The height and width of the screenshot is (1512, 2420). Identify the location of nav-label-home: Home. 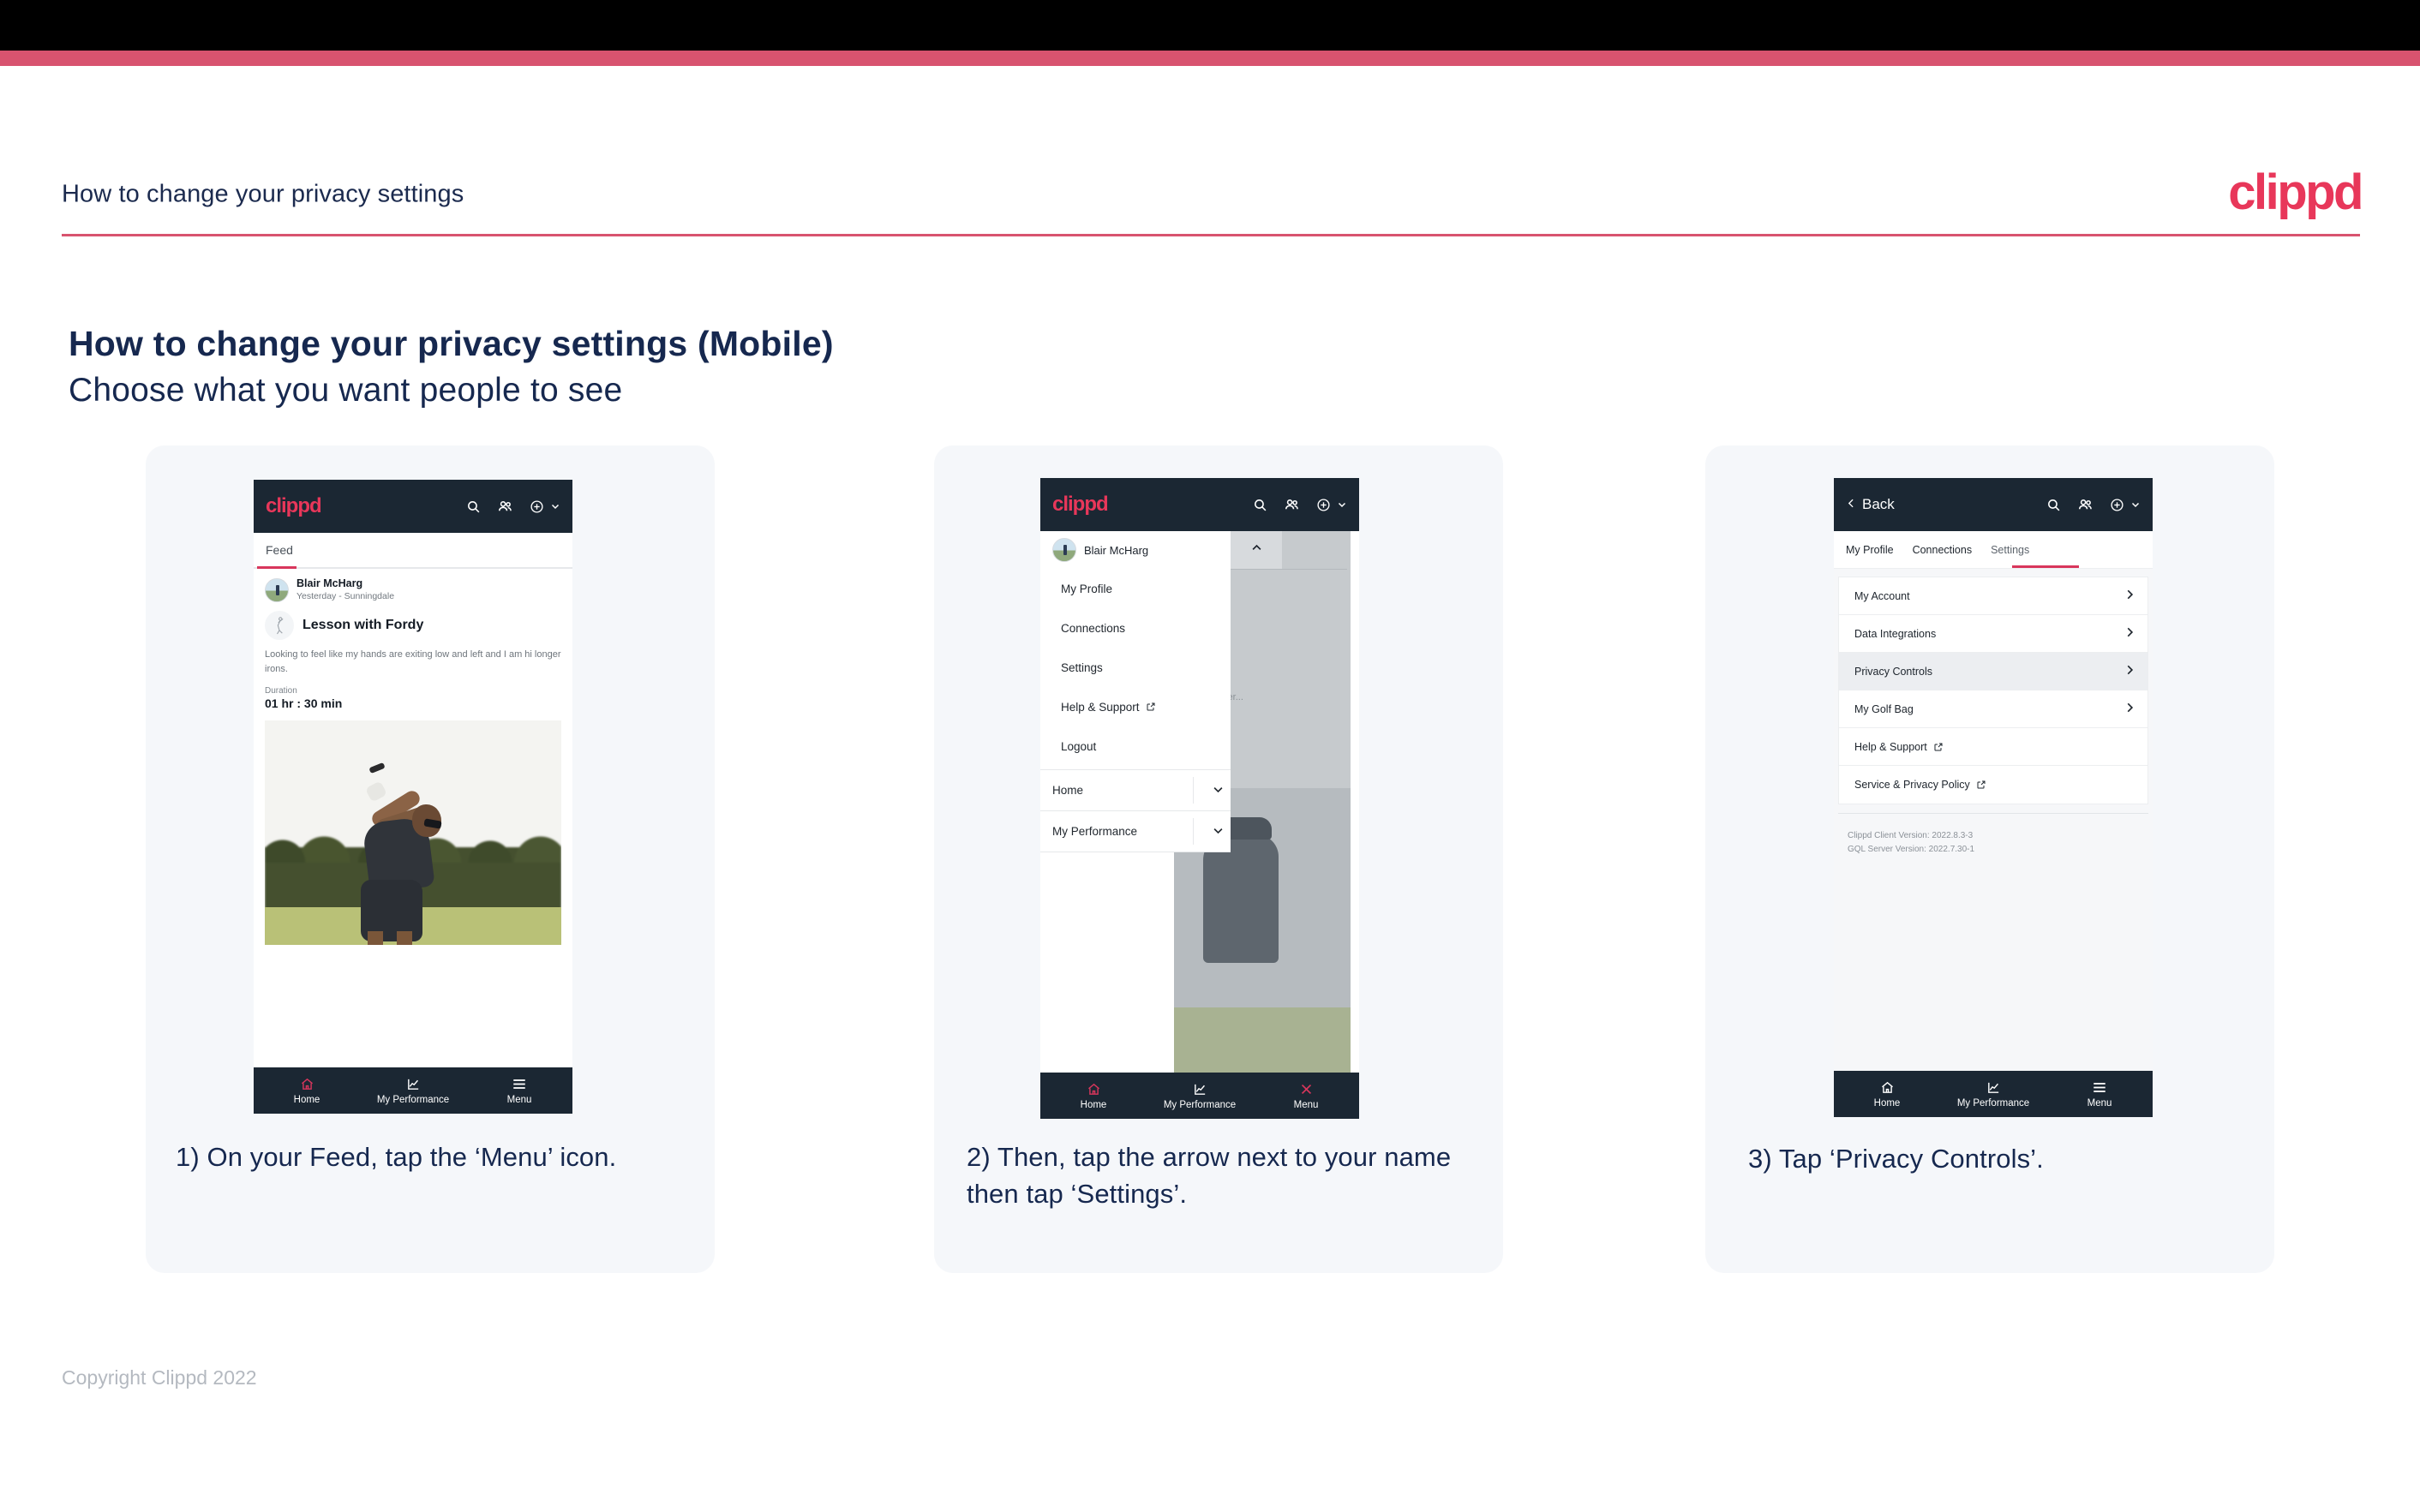
(1093, 1104).